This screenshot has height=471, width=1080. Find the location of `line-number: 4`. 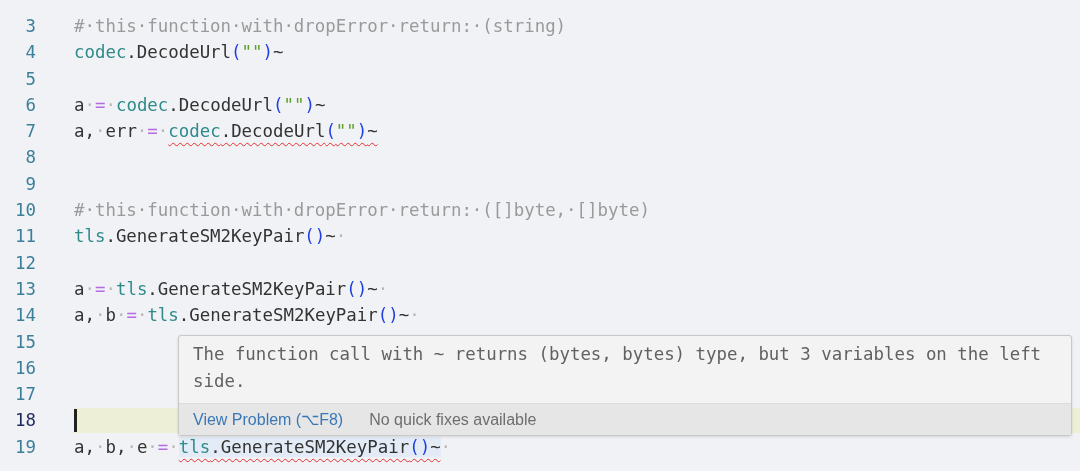

line-number: 4 is located at coordinates (30, 53).